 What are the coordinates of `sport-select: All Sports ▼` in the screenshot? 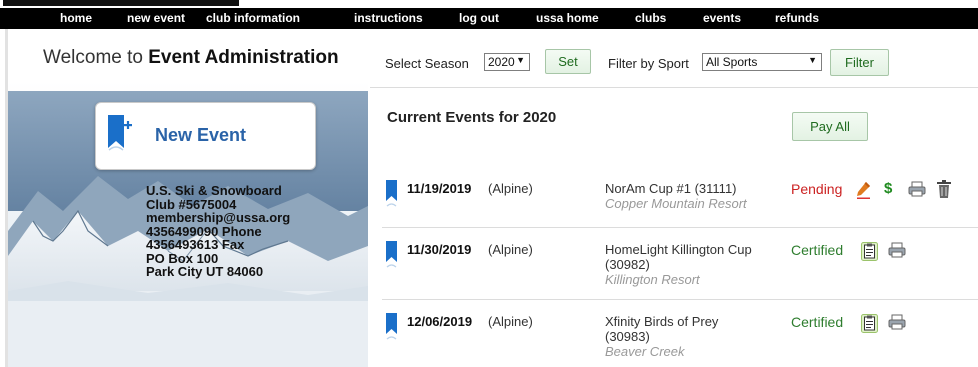 It's located at (762, 62).